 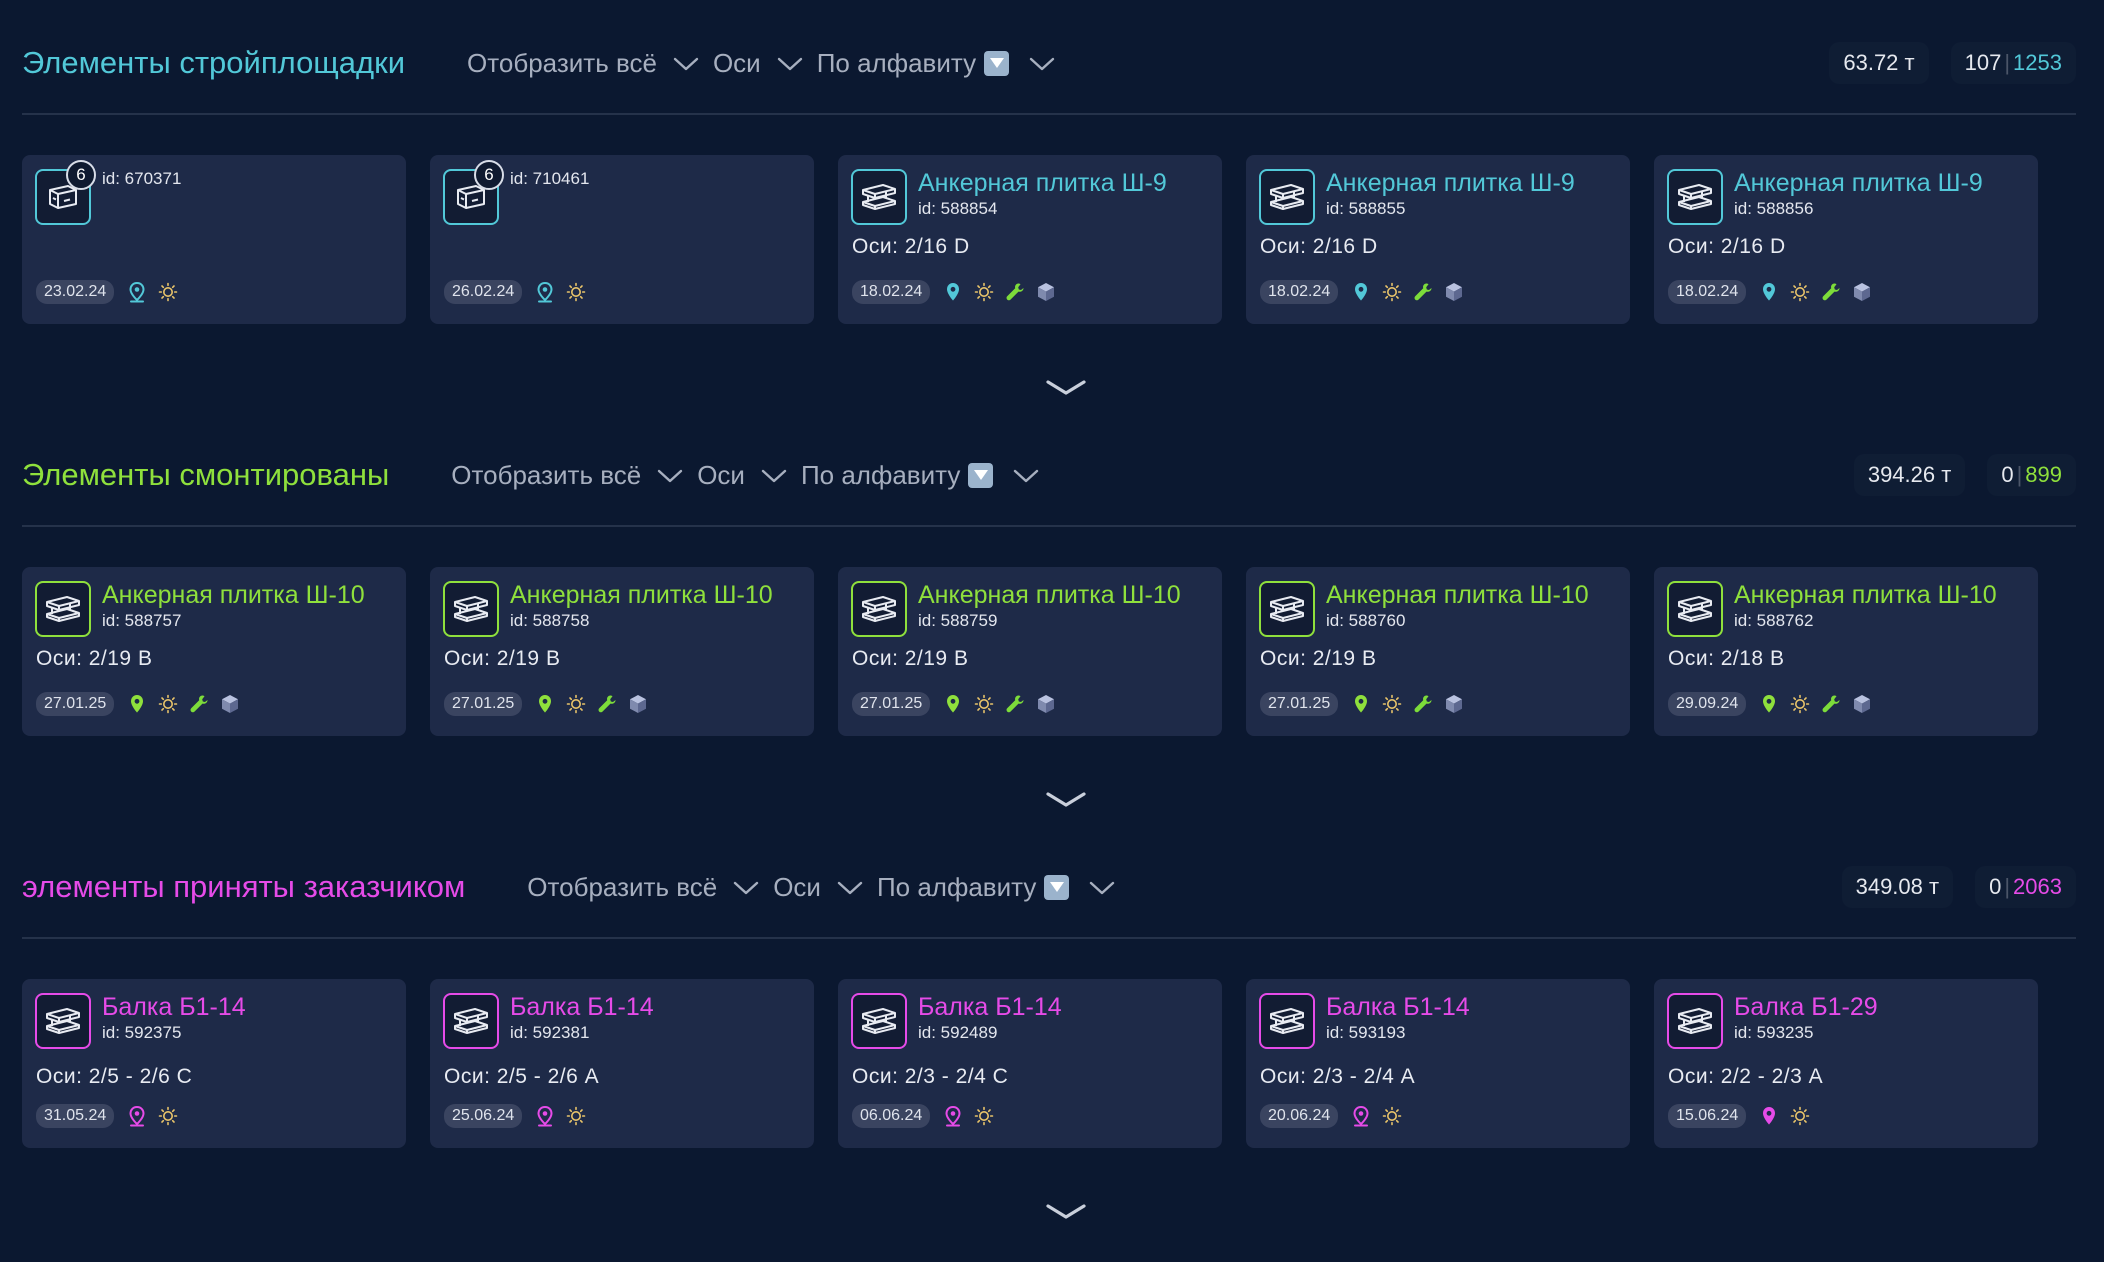 What do you see at coordinates (213, 63) in the screenshot?
I see `section-title: Элементы стройплощадки` at bounding box center [213, 63].